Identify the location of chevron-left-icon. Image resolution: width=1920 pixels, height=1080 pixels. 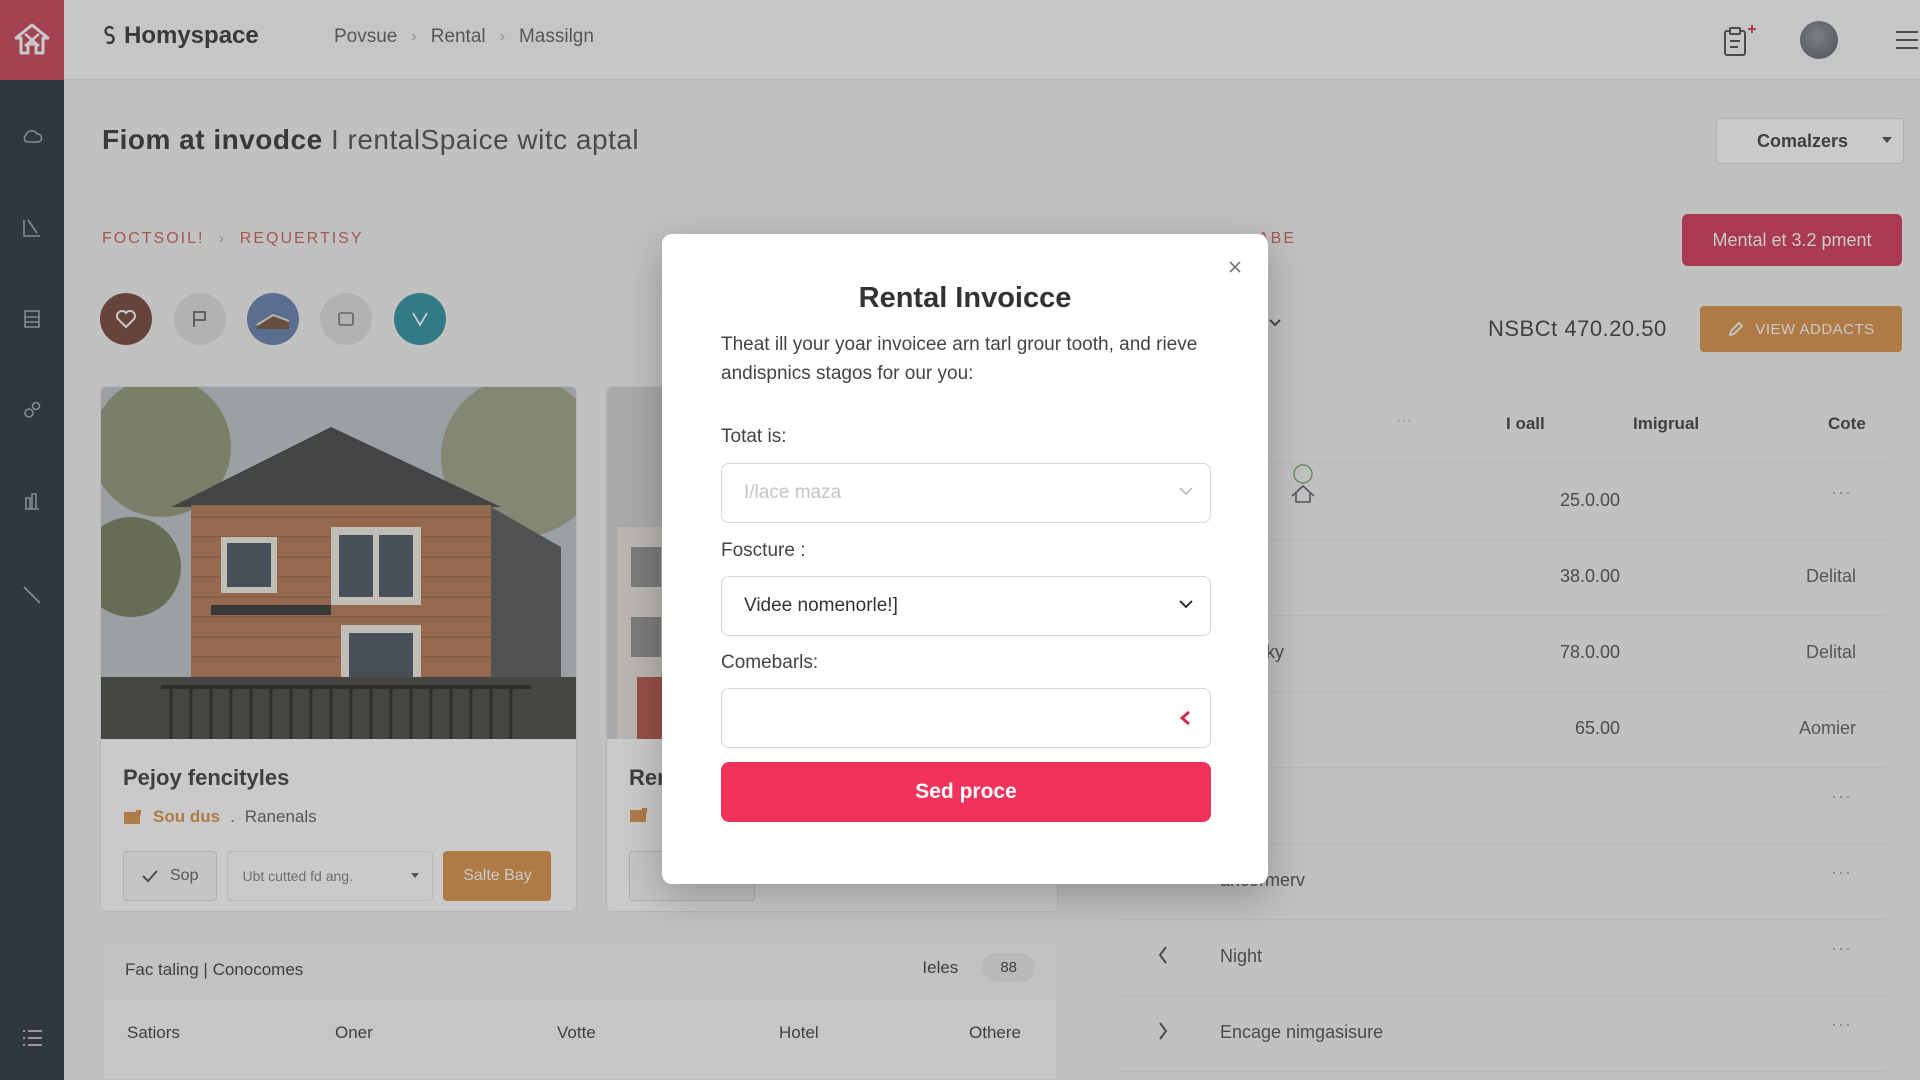
(1185, 718).